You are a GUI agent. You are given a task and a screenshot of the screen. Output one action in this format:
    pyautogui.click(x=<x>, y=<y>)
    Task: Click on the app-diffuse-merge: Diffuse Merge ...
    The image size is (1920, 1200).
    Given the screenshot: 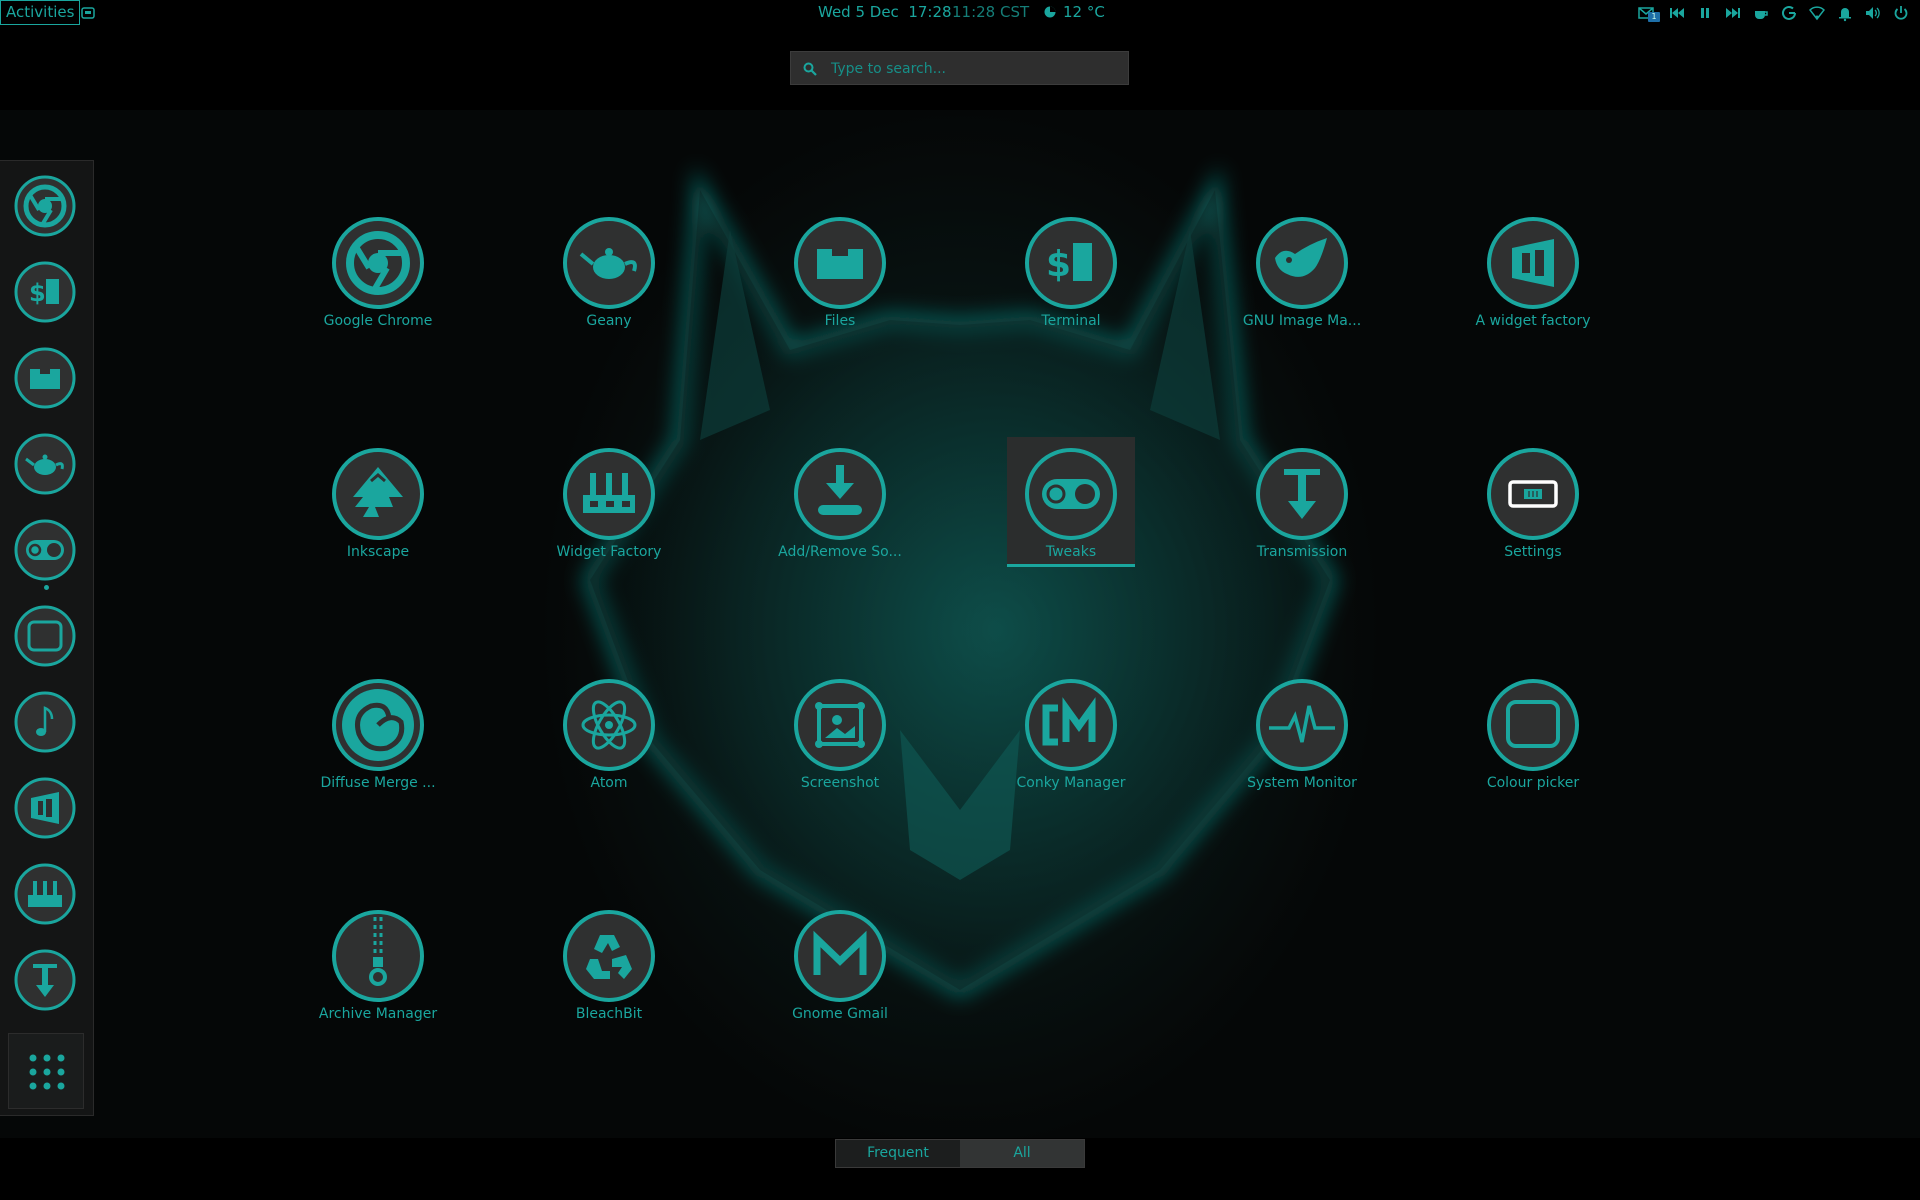 What is the action you would take?
    pyautogui.click(x=378, y=733)
    